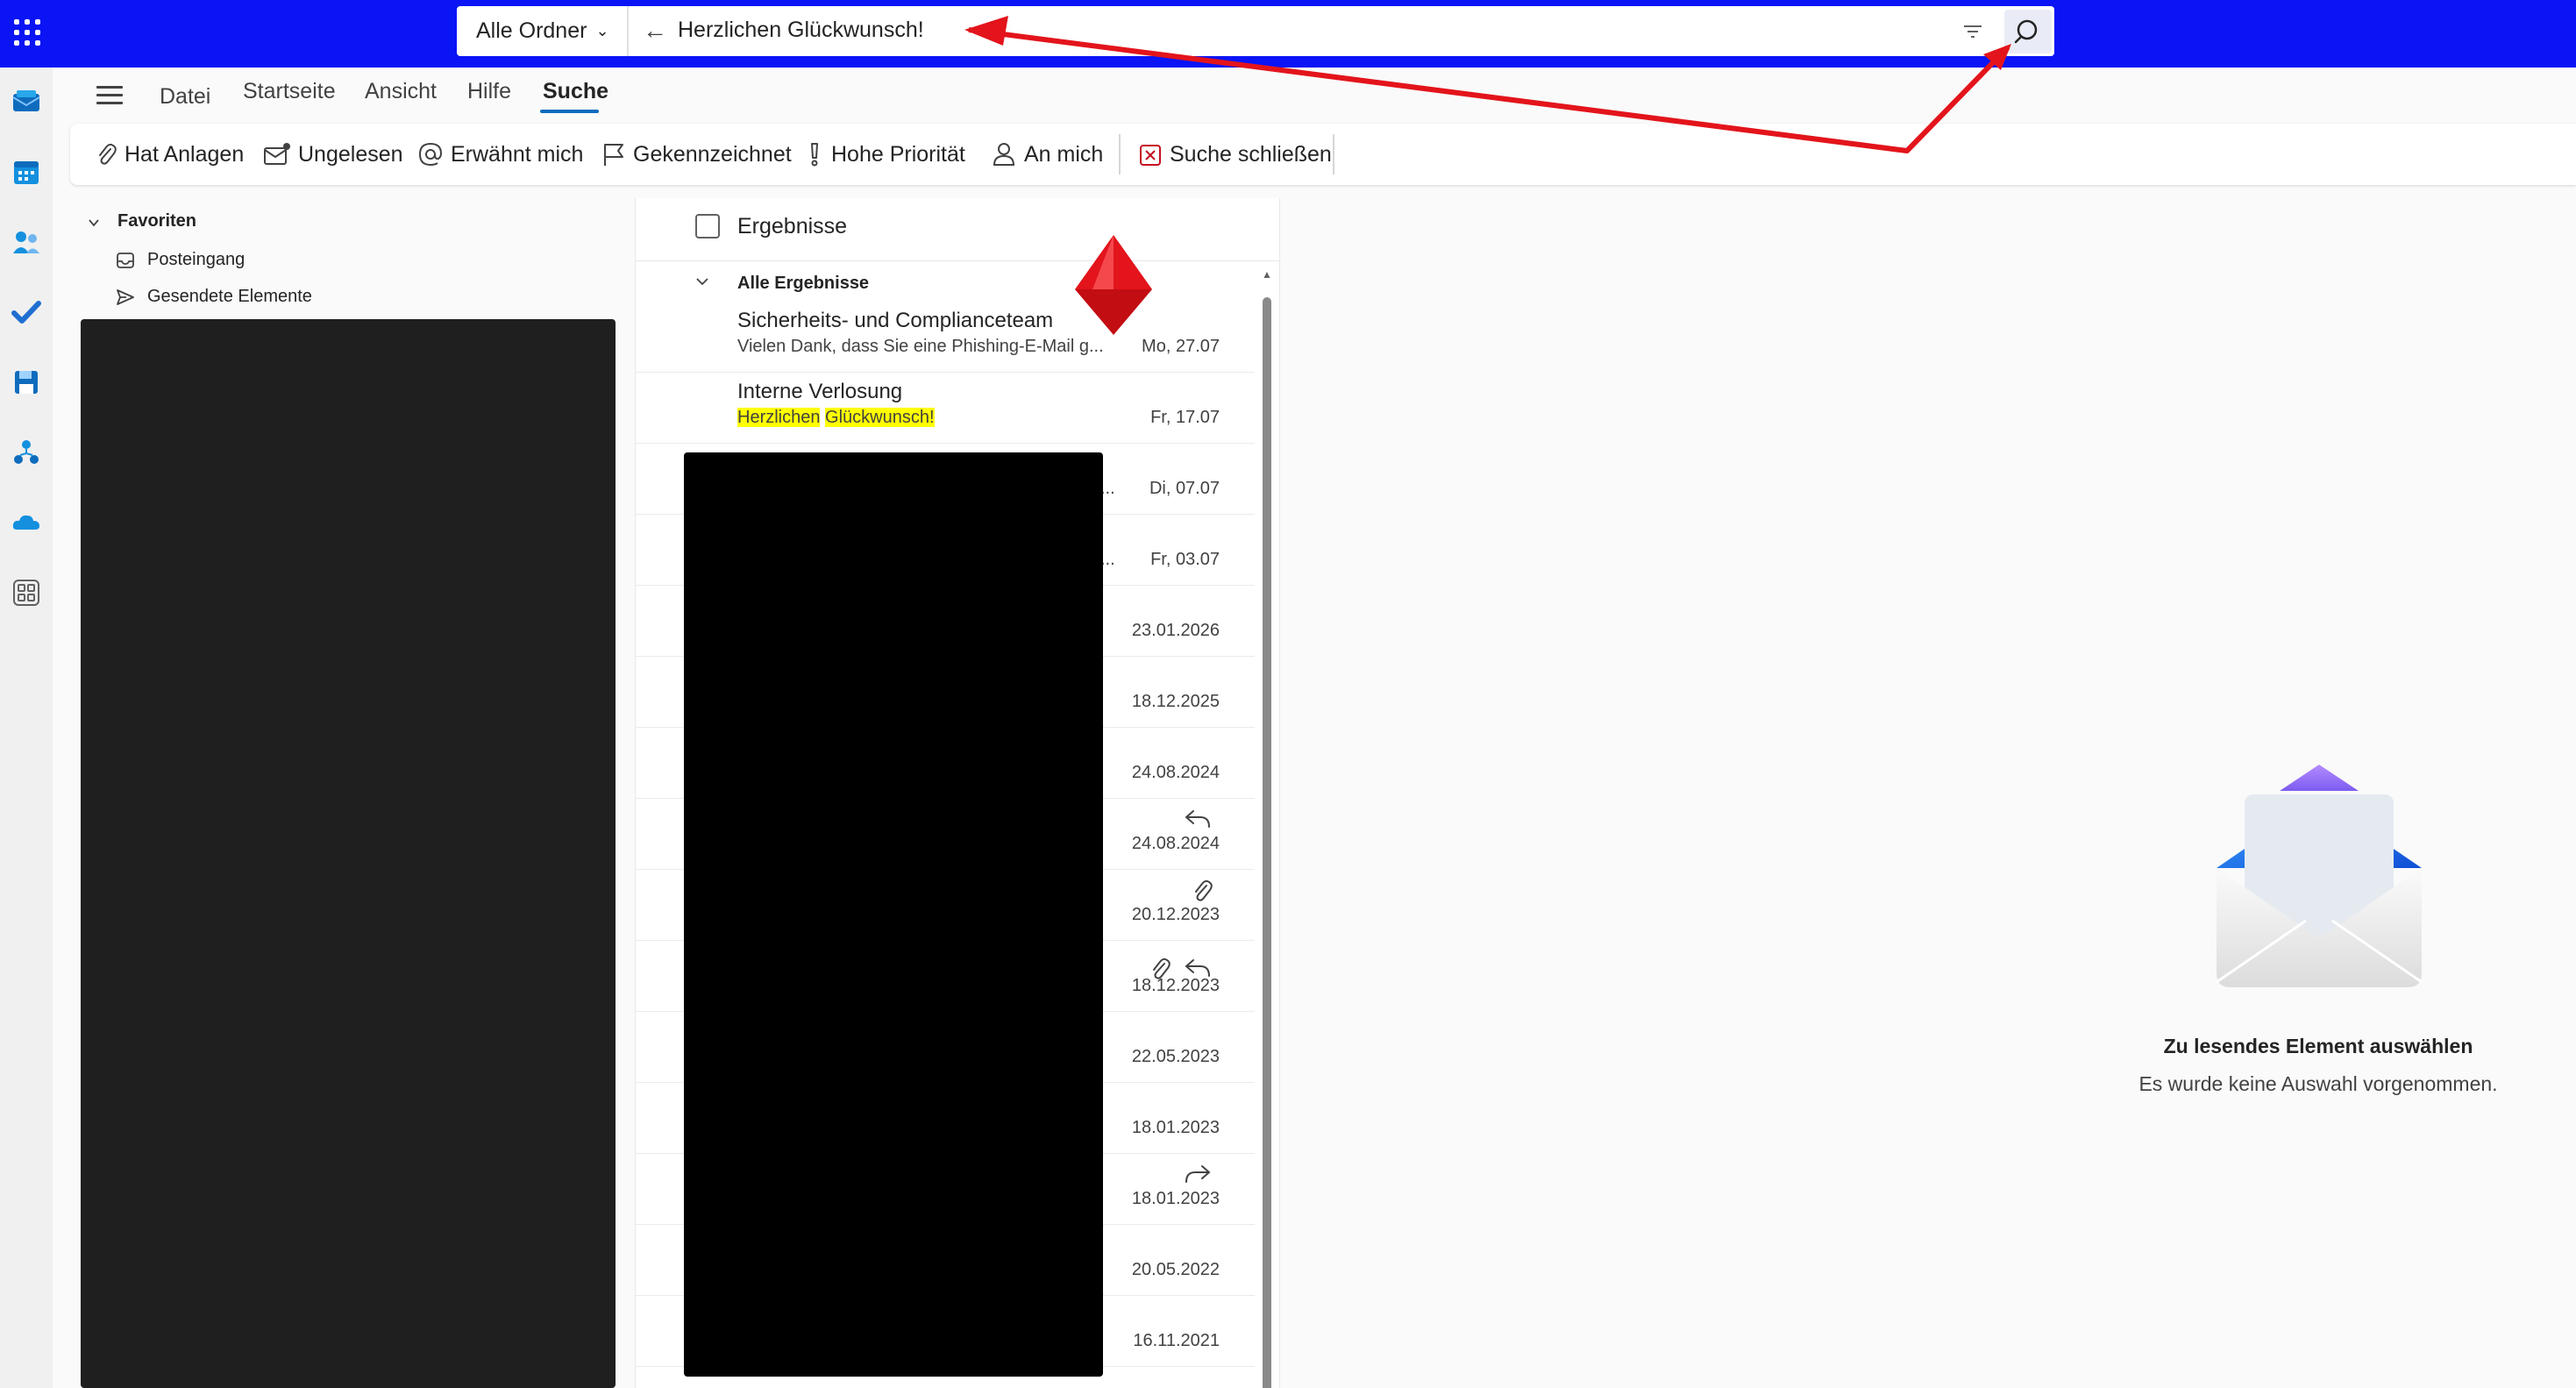  What do you see at coordinates (196, 259) in the screenshot?
I see `folder-label: Posteingang` at bounding box center [196, 259].